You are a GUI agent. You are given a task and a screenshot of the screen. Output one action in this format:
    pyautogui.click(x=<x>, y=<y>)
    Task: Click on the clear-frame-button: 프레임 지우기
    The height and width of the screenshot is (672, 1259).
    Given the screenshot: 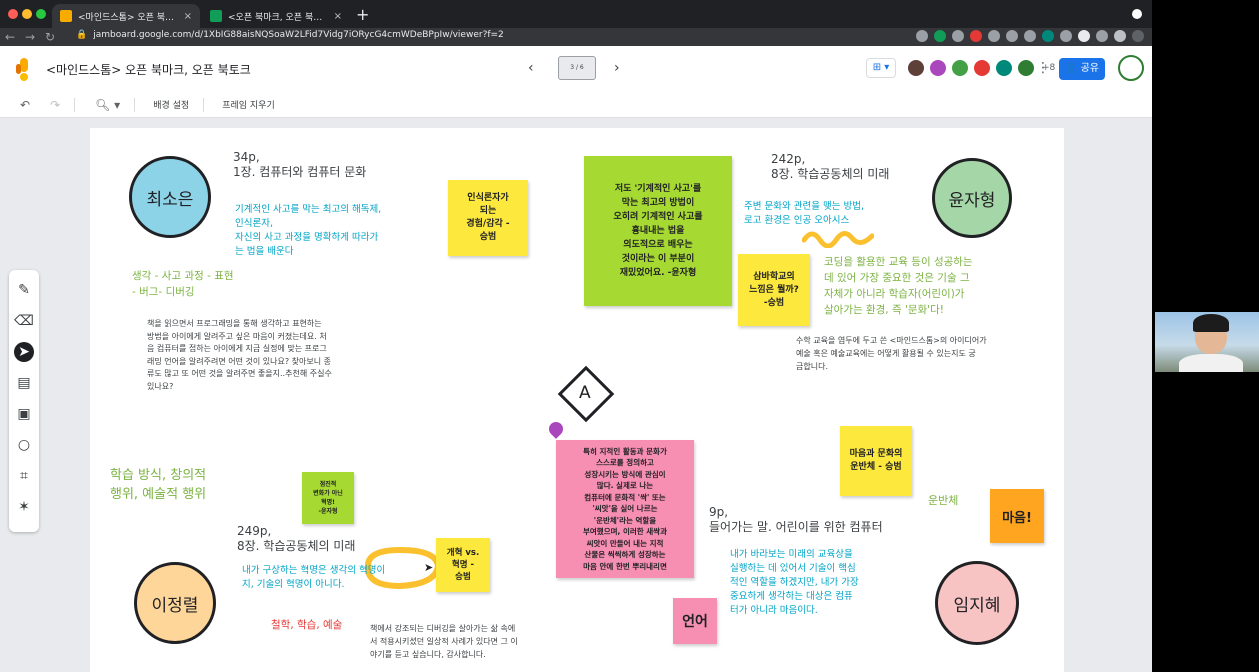 What is the action you would take?
    pyautogui.click(x=248, y=104)
    